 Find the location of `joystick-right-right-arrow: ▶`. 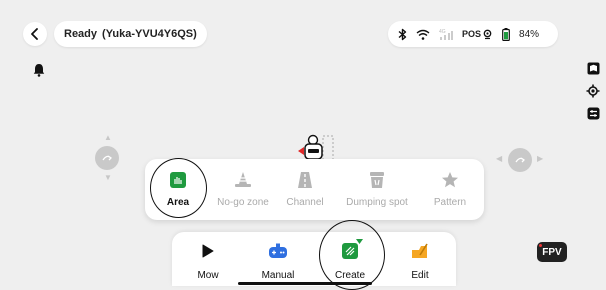

joystick-right-right-arrow: ▶ is located at coordinates (540, 158).